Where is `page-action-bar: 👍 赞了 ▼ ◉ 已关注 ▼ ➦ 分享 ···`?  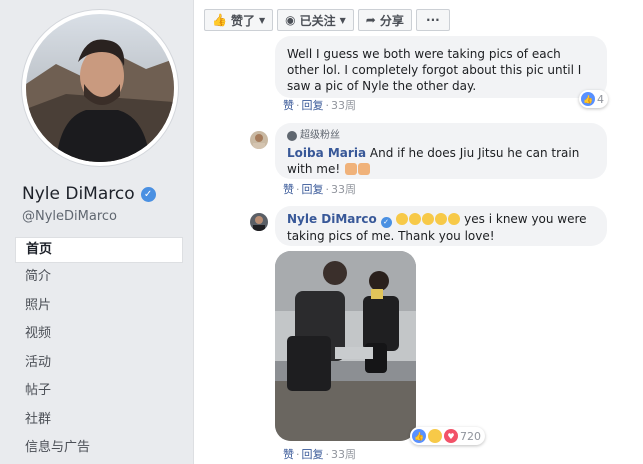
page-action-bar: 👍 赞了 ▼ ◉ 已关注 ▼ ➦ 分享 ··· is located at coordinates (327, 20).